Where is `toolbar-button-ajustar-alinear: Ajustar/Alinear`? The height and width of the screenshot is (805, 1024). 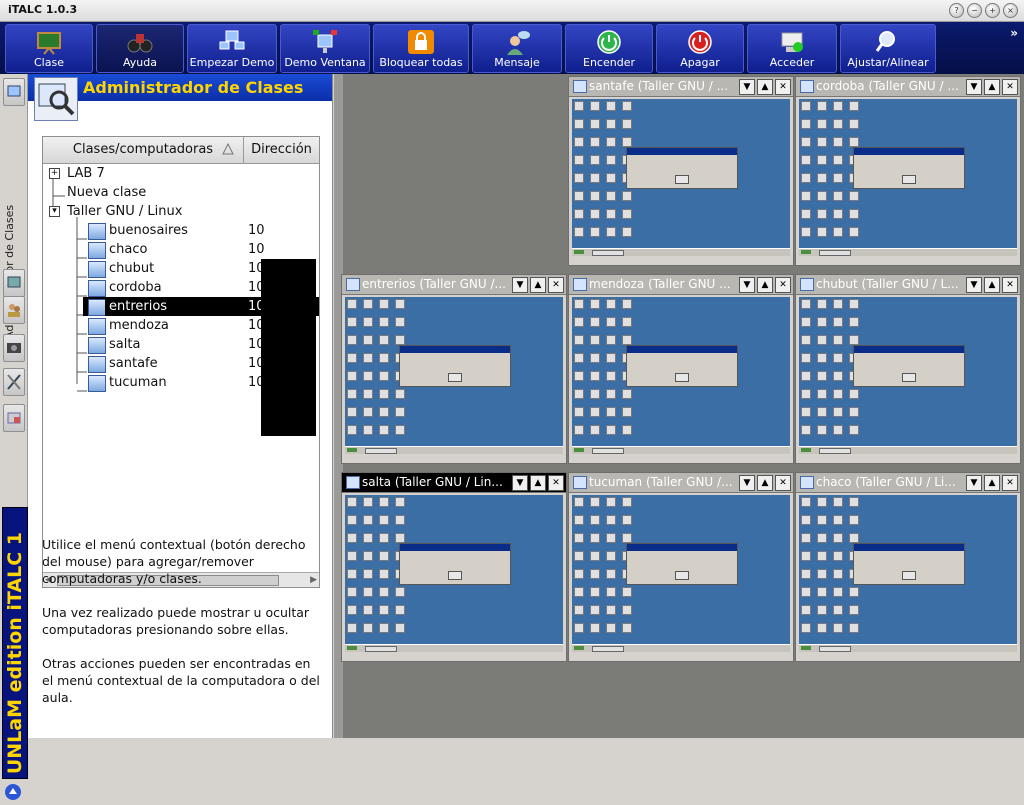
toolbar-button-ajustar-alinear: Ajustar/Alinear is located at coordinates (888, 48).